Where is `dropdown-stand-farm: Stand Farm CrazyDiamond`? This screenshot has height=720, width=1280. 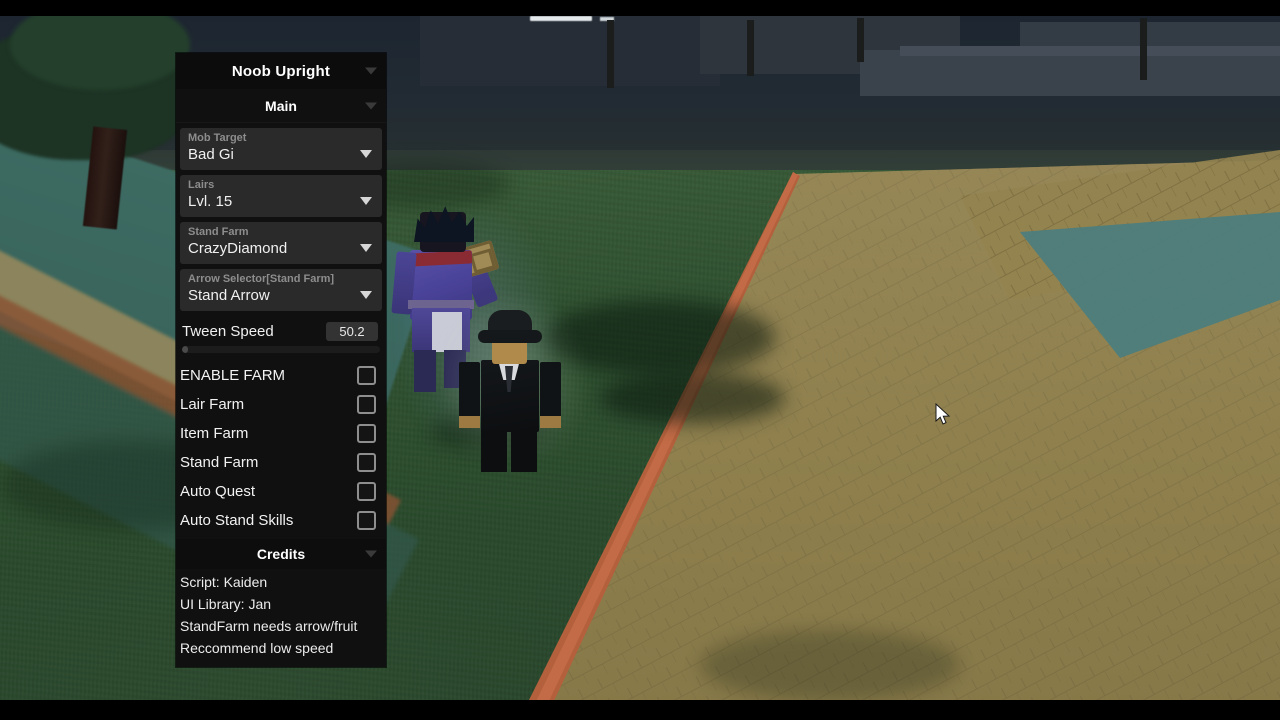
dropdown-stand-farm: Stand Farm CrazyDiamond is located at coordinates (281, 243).